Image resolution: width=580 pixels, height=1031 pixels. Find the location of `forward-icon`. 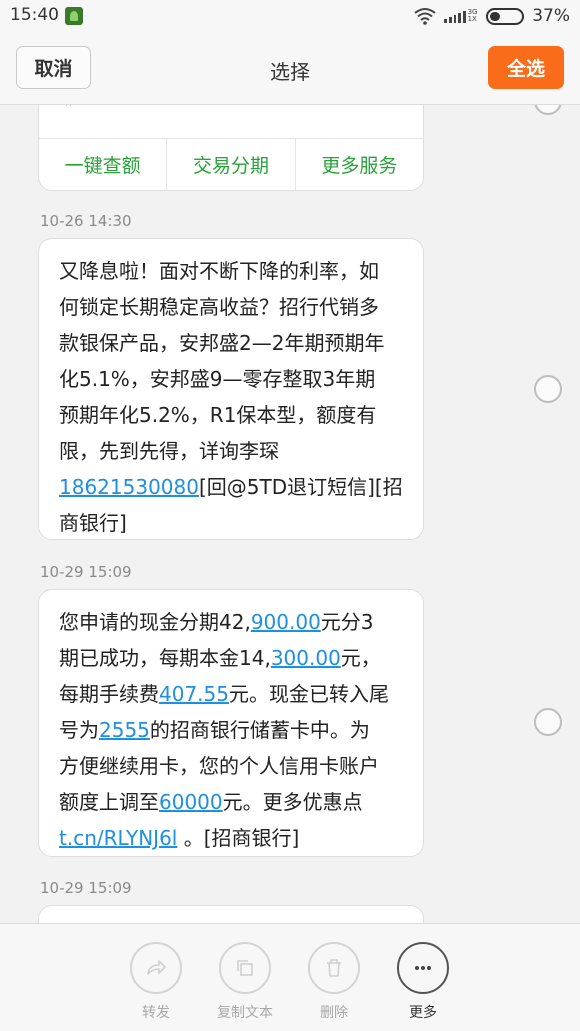

forward-icon is located at coordinates (156, 968).